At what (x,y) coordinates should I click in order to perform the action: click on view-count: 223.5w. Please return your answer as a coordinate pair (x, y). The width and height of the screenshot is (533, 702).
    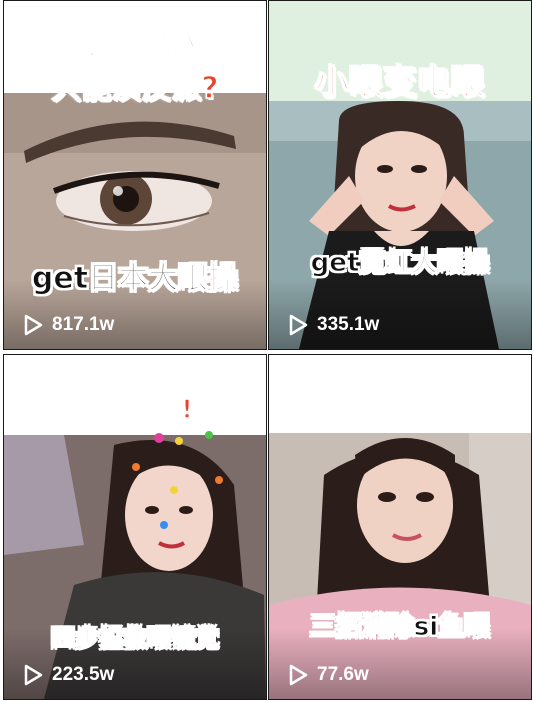
    Looking at the image, I should click on (68, 675).